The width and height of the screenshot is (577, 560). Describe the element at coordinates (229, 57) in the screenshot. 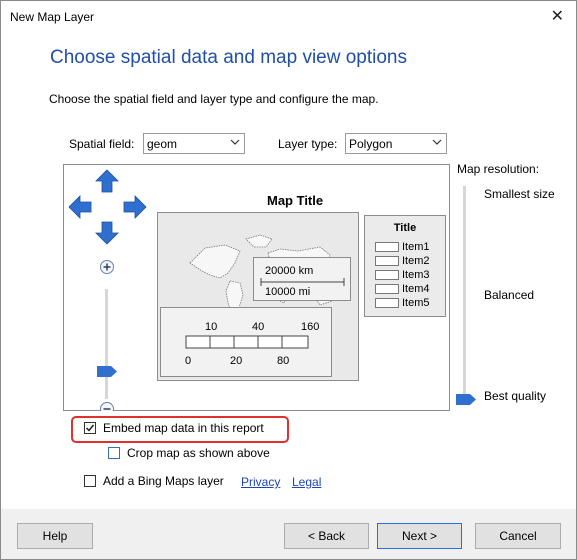

I see `page-heading: Choose spatial data and map view options` at that location.